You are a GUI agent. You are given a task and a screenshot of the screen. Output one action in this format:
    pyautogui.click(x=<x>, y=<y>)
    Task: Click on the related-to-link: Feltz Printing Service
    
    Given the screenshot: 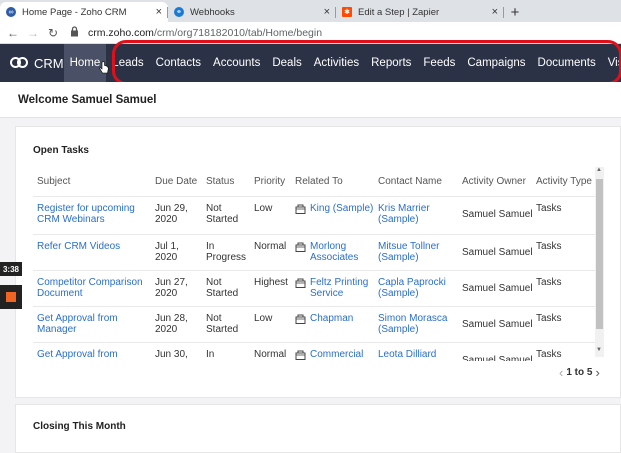 What is the action you would take?
    pyautogui.click(x=342, y=288)
    